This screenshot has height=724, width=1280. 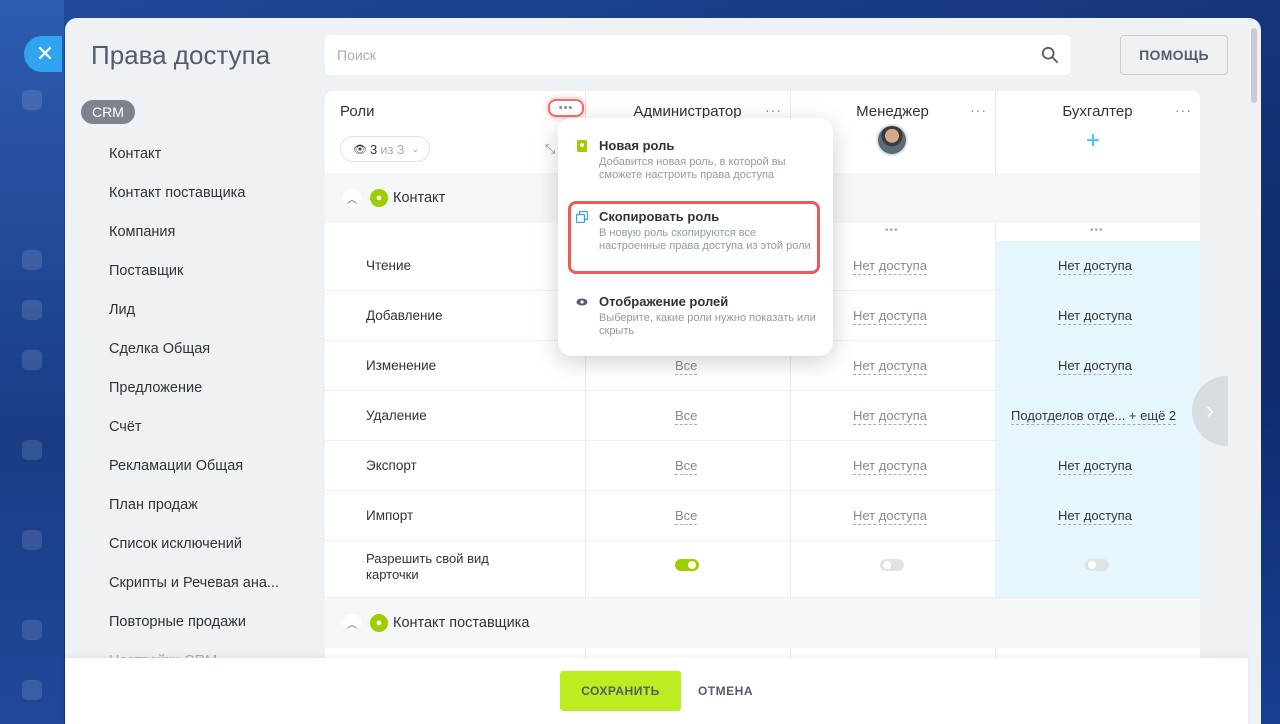 What do you see at coordinates (1097, 565) in the screenshot?
I see `accountant-toggle` at bounding box center [1097, 565].